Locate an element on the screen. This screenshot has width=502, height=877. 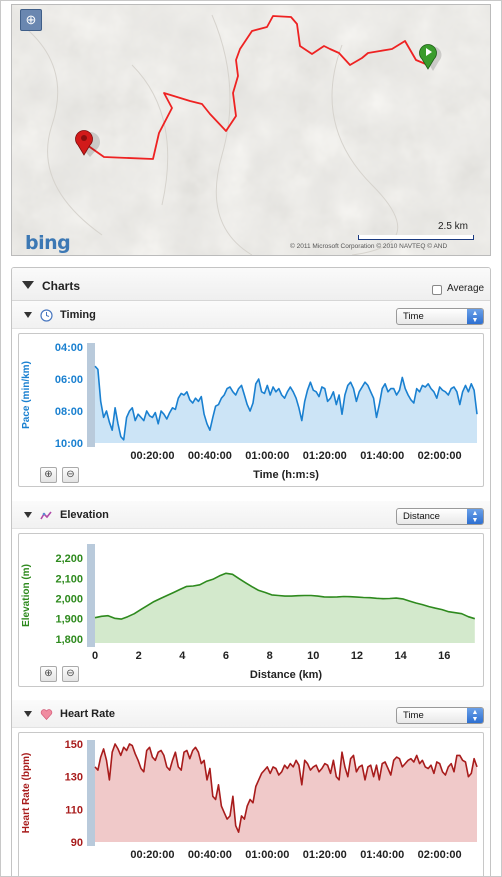
heart-rate-xtick-label: 00:20:00 is located at coordinates (152, 855).